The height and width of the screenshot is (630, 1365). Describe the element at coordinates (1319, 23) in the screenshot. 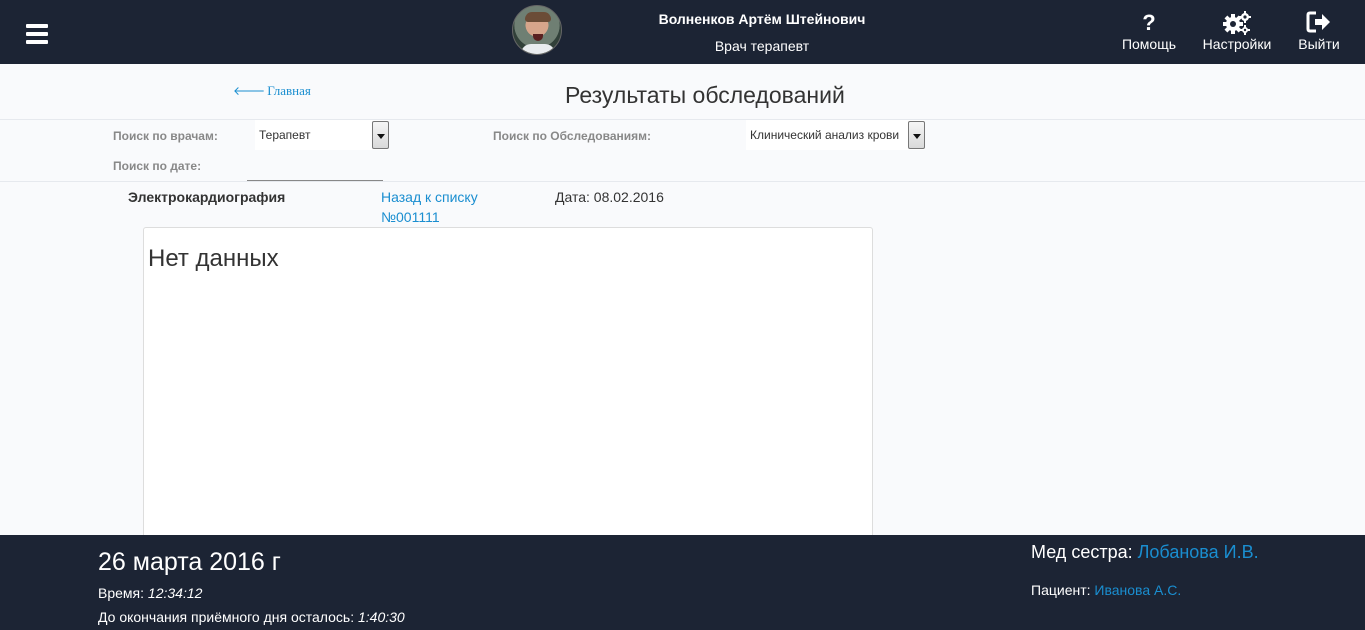

I see `sign-out-icon` at that location.